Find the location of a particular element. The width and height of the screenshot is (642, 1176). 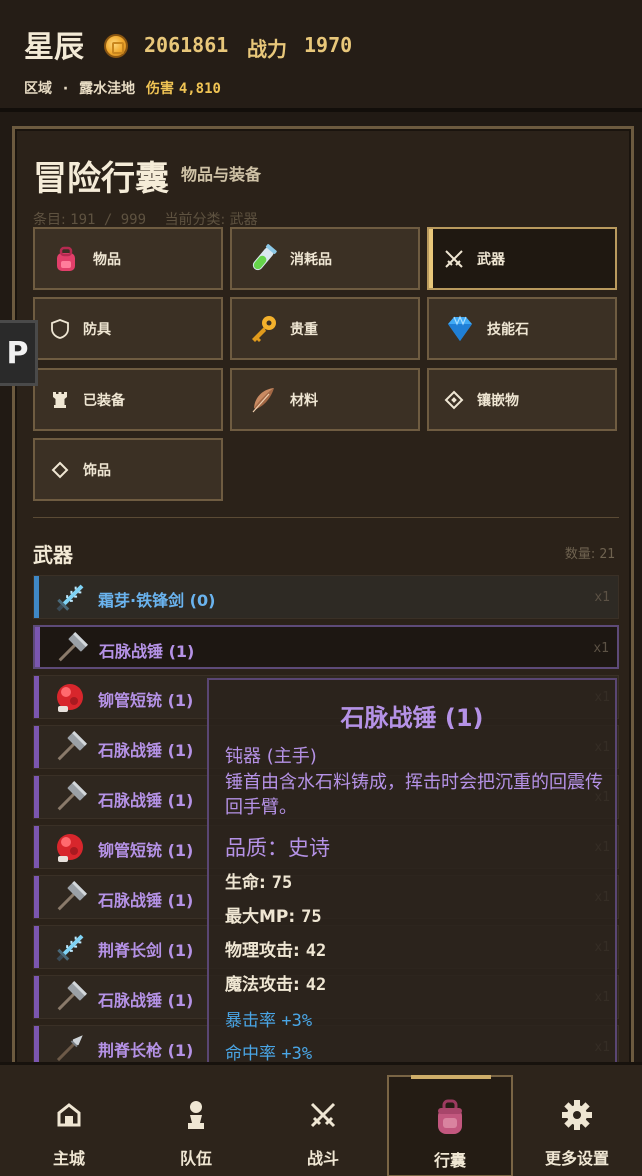

nav-label: 更多设置 is located at coordinates (576, 1158).